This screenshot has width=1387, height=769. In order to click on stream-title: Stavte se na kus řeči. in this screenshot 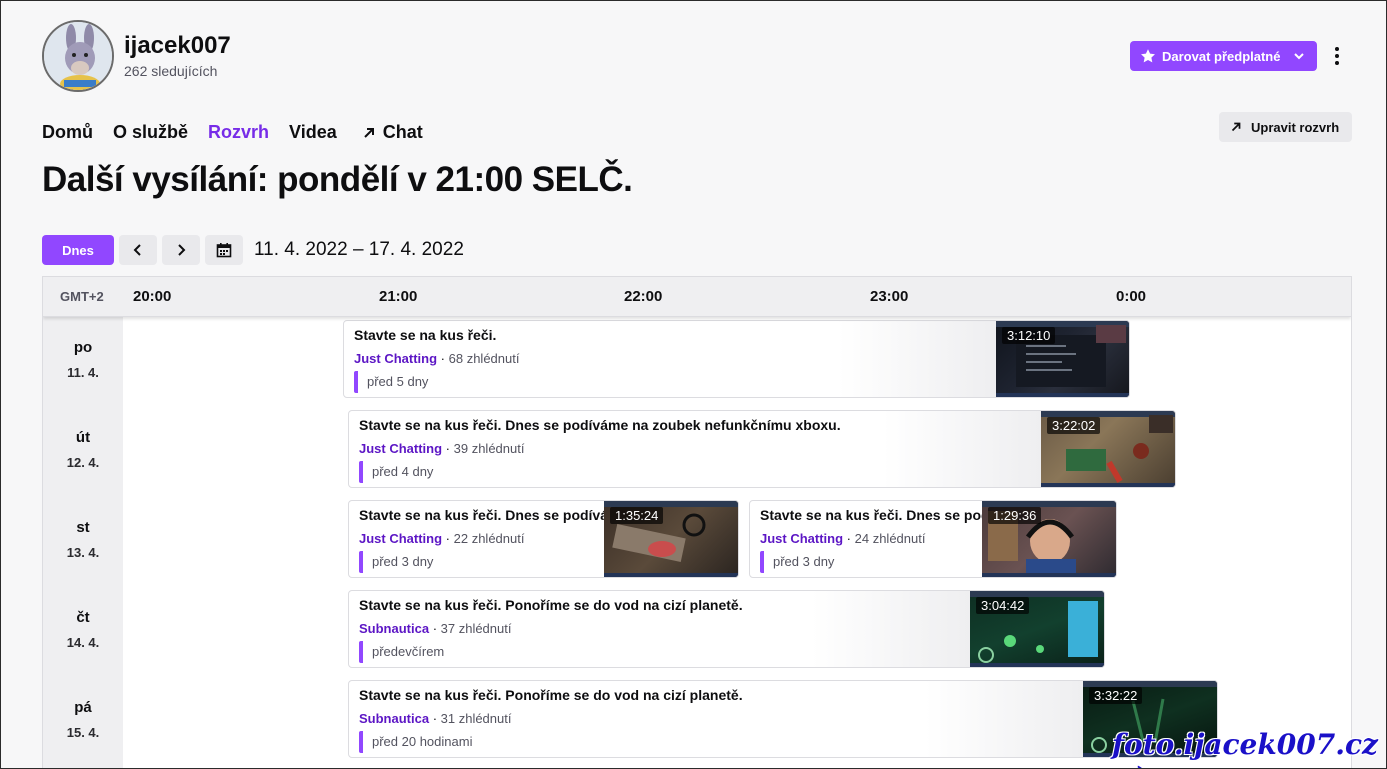, I will do `click(425, 335)`.